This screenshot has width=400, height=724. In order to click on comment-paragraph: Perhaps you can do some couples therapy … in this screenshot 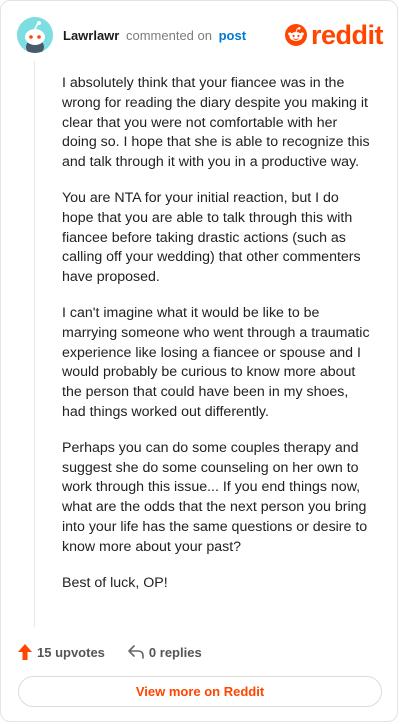, I will do `click(215, 497)`.